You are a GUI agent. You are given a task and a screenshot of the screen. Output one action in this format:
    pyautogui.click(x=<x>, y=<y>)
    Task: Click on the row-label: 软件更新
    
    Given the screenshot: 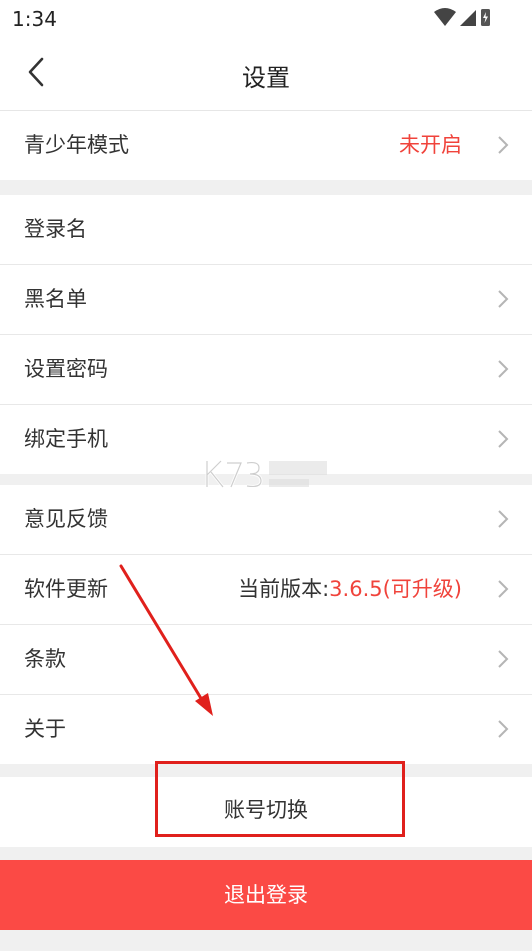 What is the action you would take?
    pyautogui.click(x=66, y=589)
    